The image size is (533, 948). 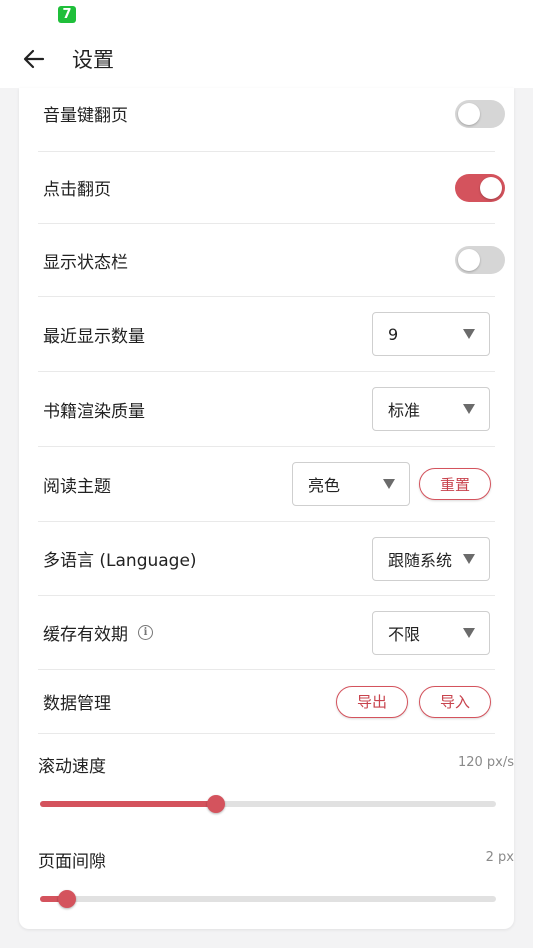 What do you see at coordinates (67, 14) in the screenshot?
I see `app-notification-icon: 7` at bounding box center [67, 14].